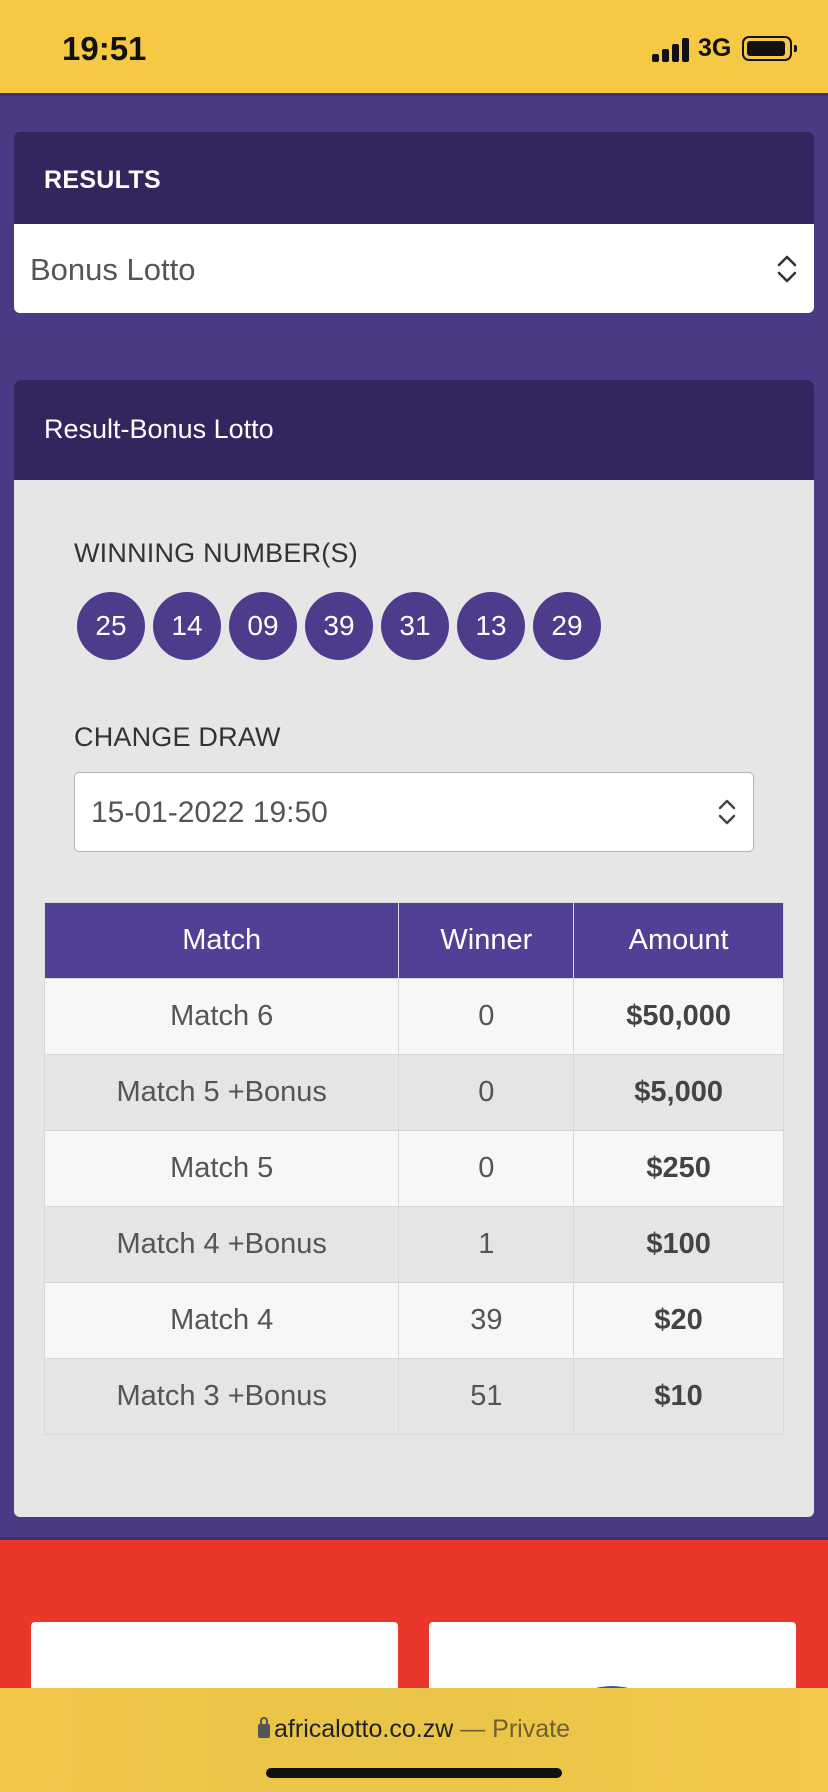  Describe the element at coordinates (221, 1016) in the screenshot. I see `match-cell: Match 6` at that location.